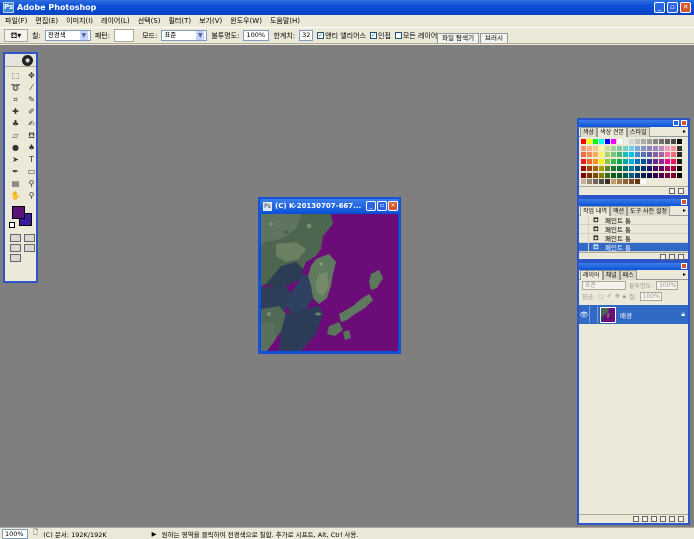 This screenshot has height=539, width=694. What do you see at coordinates (15, 99) in the screenshot?
I see `crop-tool-icon: ⌗` at bounding box center [15, 99].